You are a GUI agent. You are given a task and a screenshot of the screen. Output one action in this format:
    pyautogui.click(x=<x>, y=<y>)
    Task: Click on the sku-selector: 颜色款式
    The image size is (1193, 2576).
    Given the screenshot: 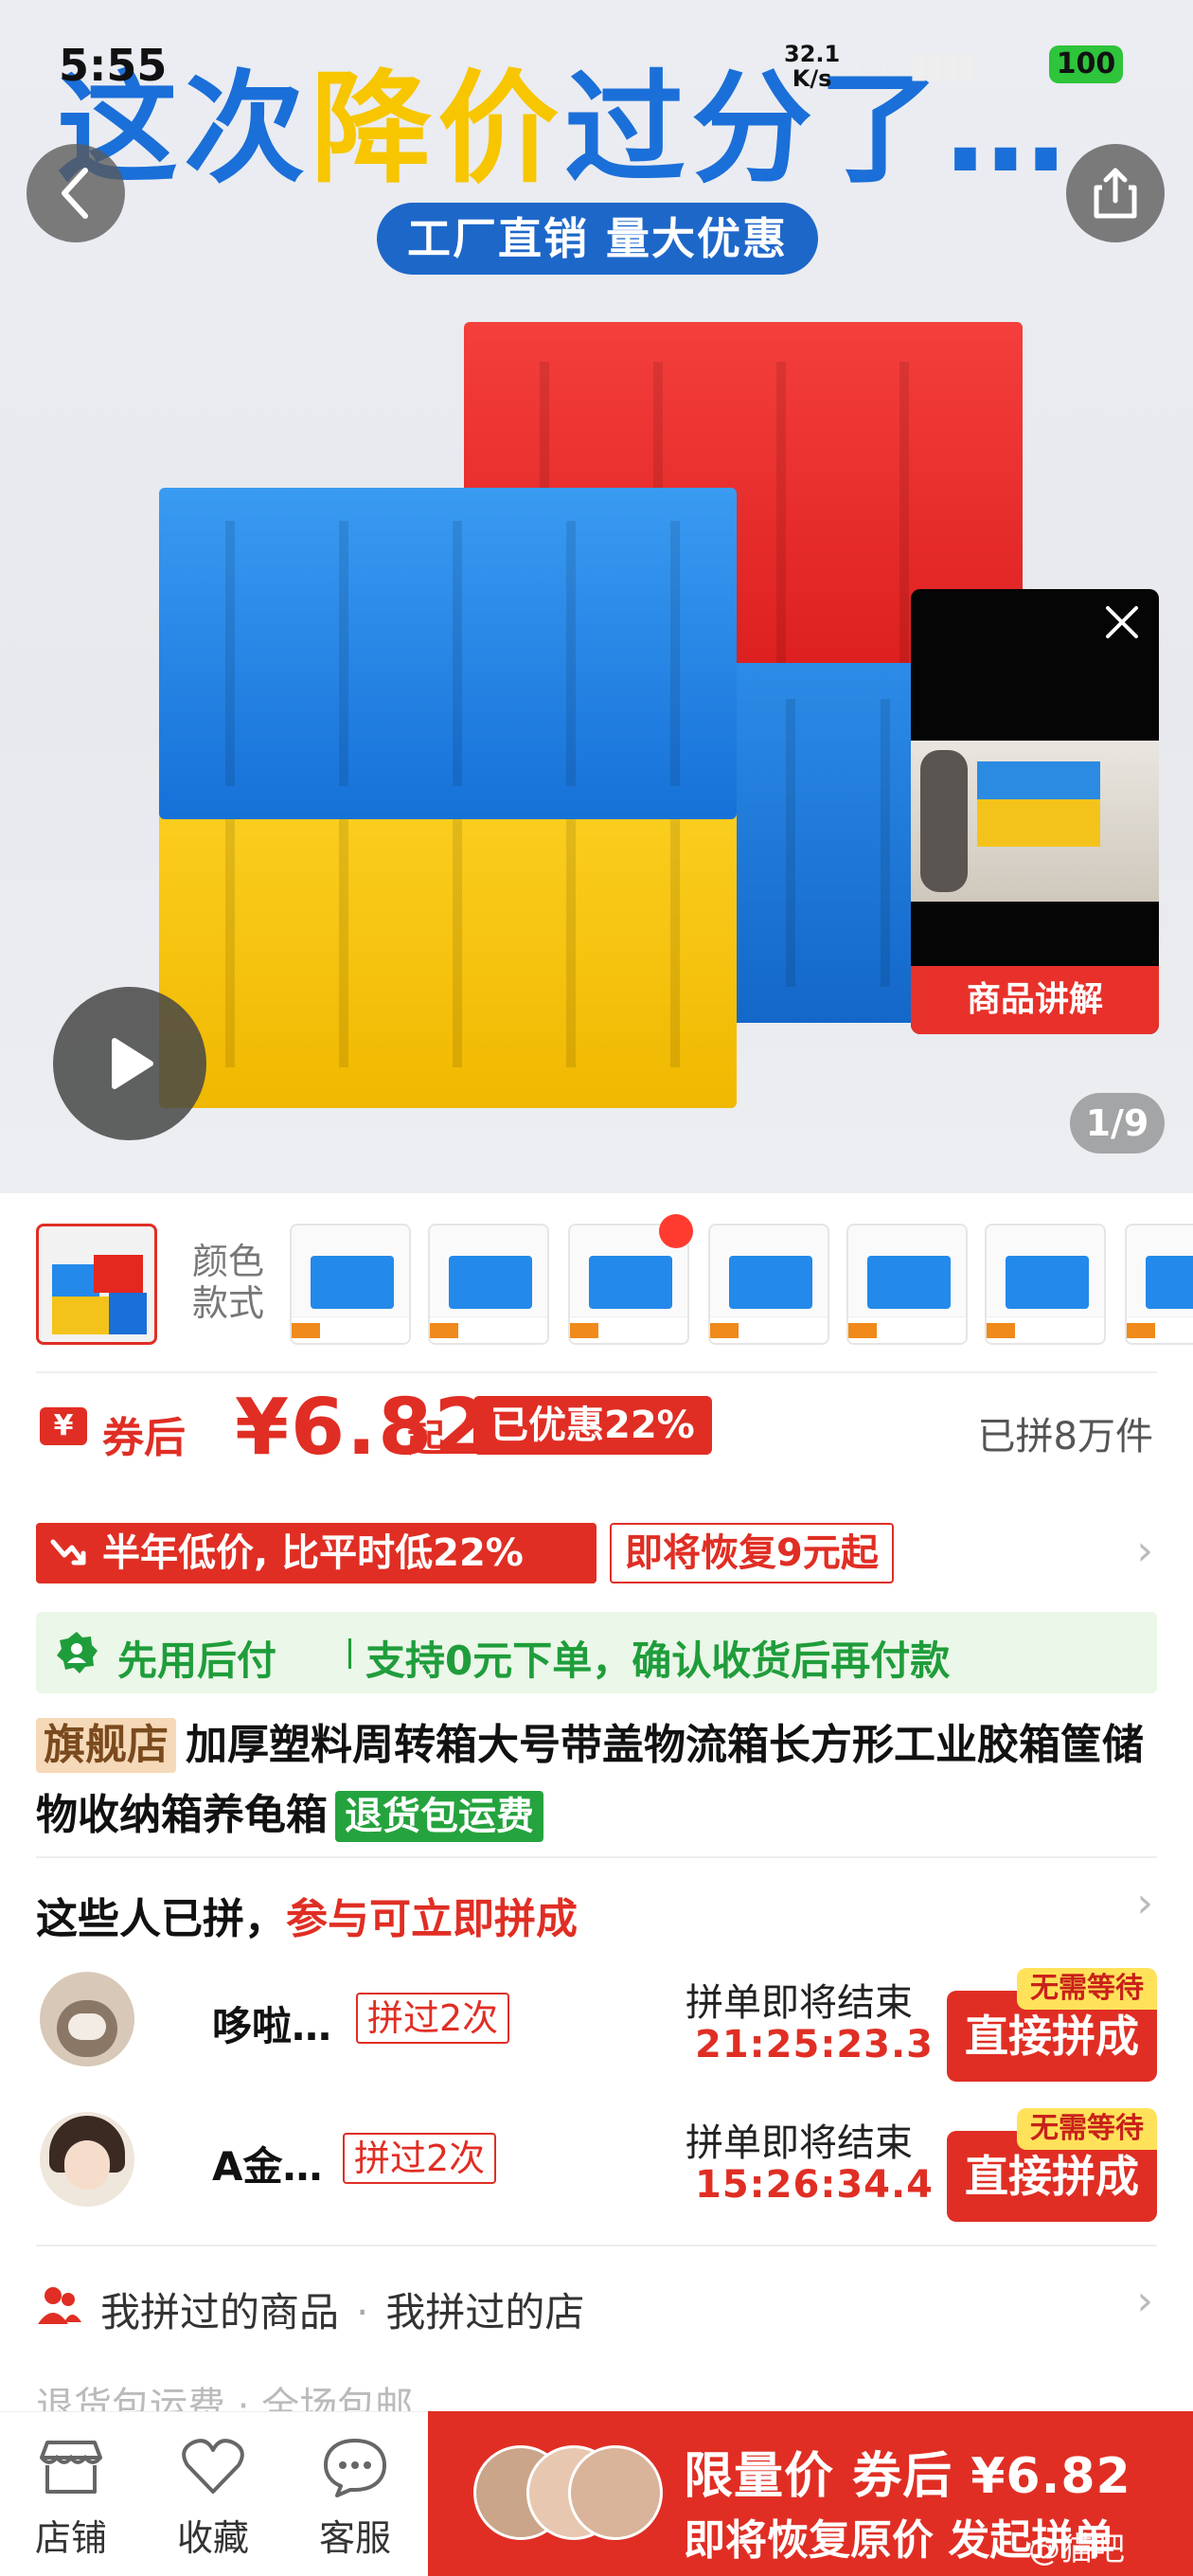 What is the action you would take?
    pyautogui.click(x=596, y=1283)
    